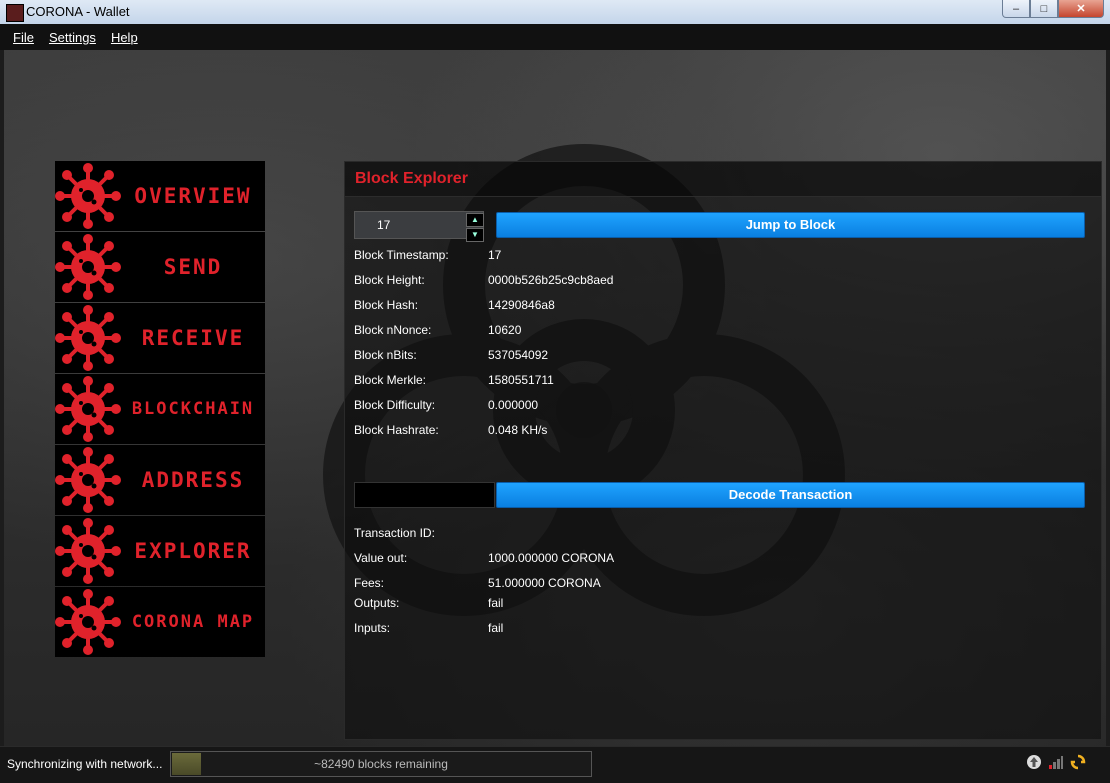 Image resolution: width=1110 pixels, height=783 pixels. Describe the element at coordinates (401, 255) in the screenshot. I see `row-label: Block Timestamp:` at that location.